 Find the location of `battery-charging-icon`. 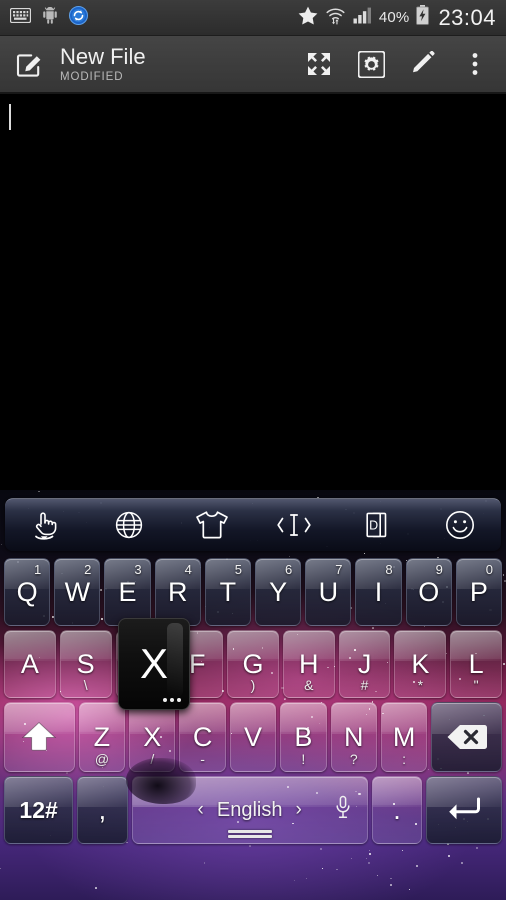

battery-charging-icon is located at coordinates (423, 17).